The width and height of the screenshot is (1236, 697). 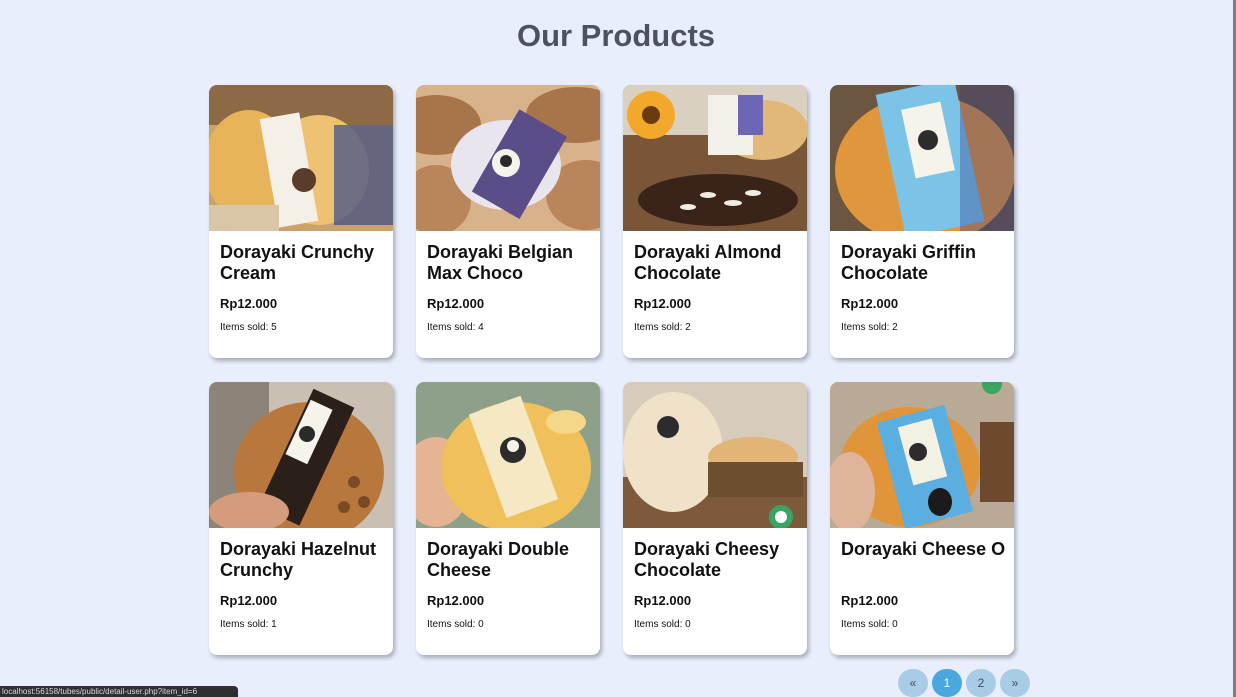 I want to click on product-name: Dorayaki Cheesy Chocolate, so click(x=707, y=559).